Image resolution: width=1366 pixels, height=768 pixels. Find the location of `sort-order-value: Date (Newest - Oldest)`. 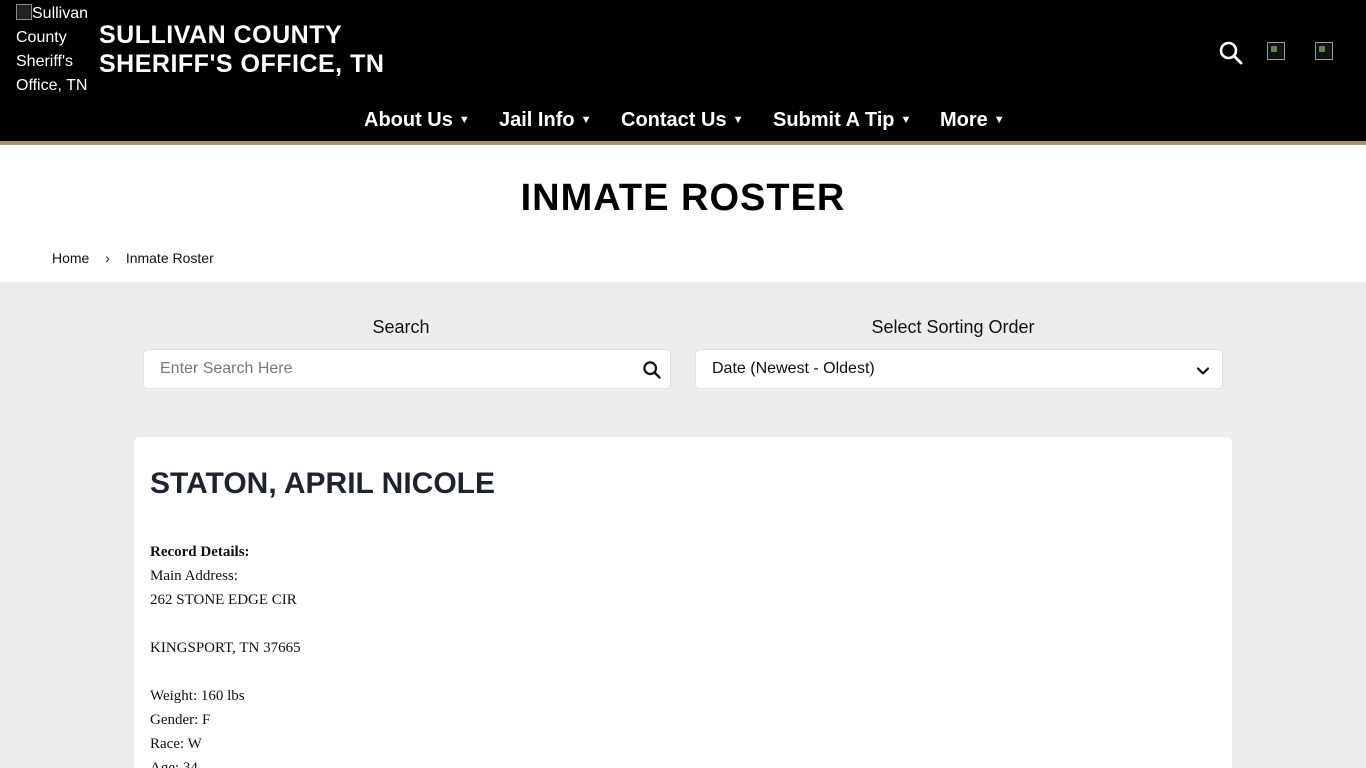

sort-order-value: Date (Newest - Oldest) is located at coordinates (793, 368).